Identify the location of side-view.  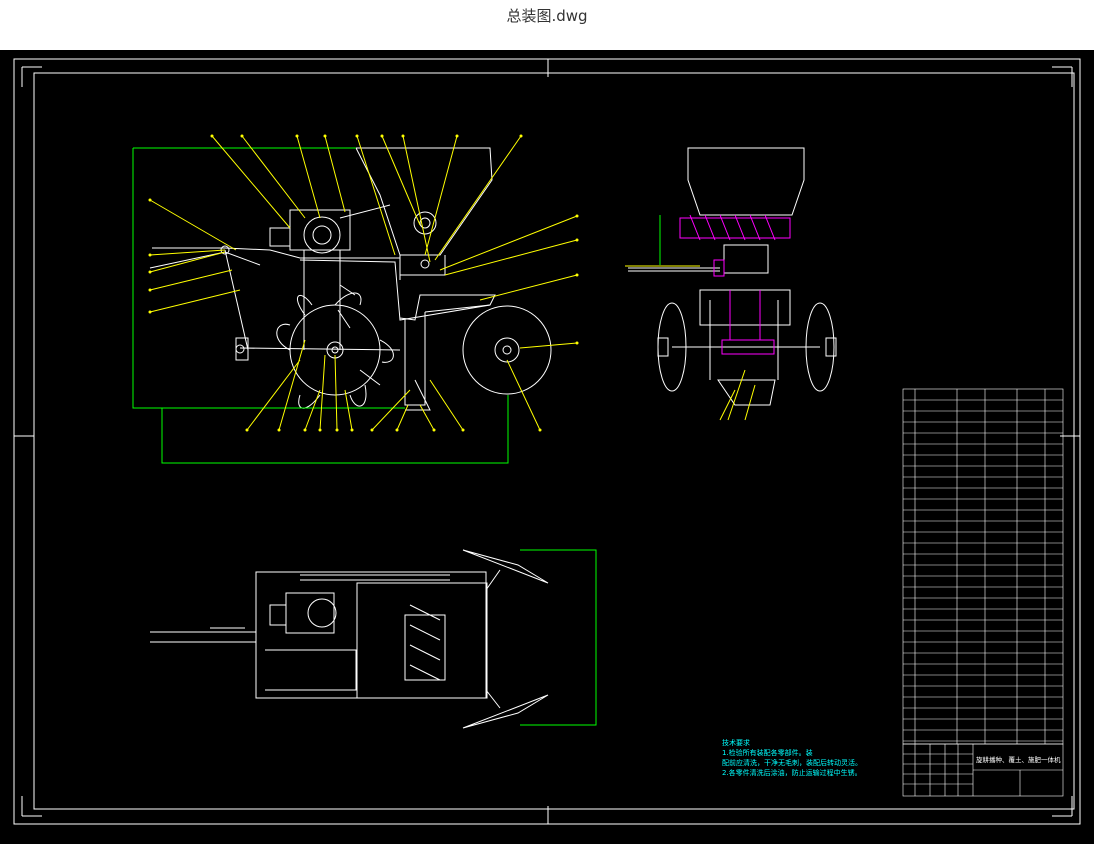
(732, 276).